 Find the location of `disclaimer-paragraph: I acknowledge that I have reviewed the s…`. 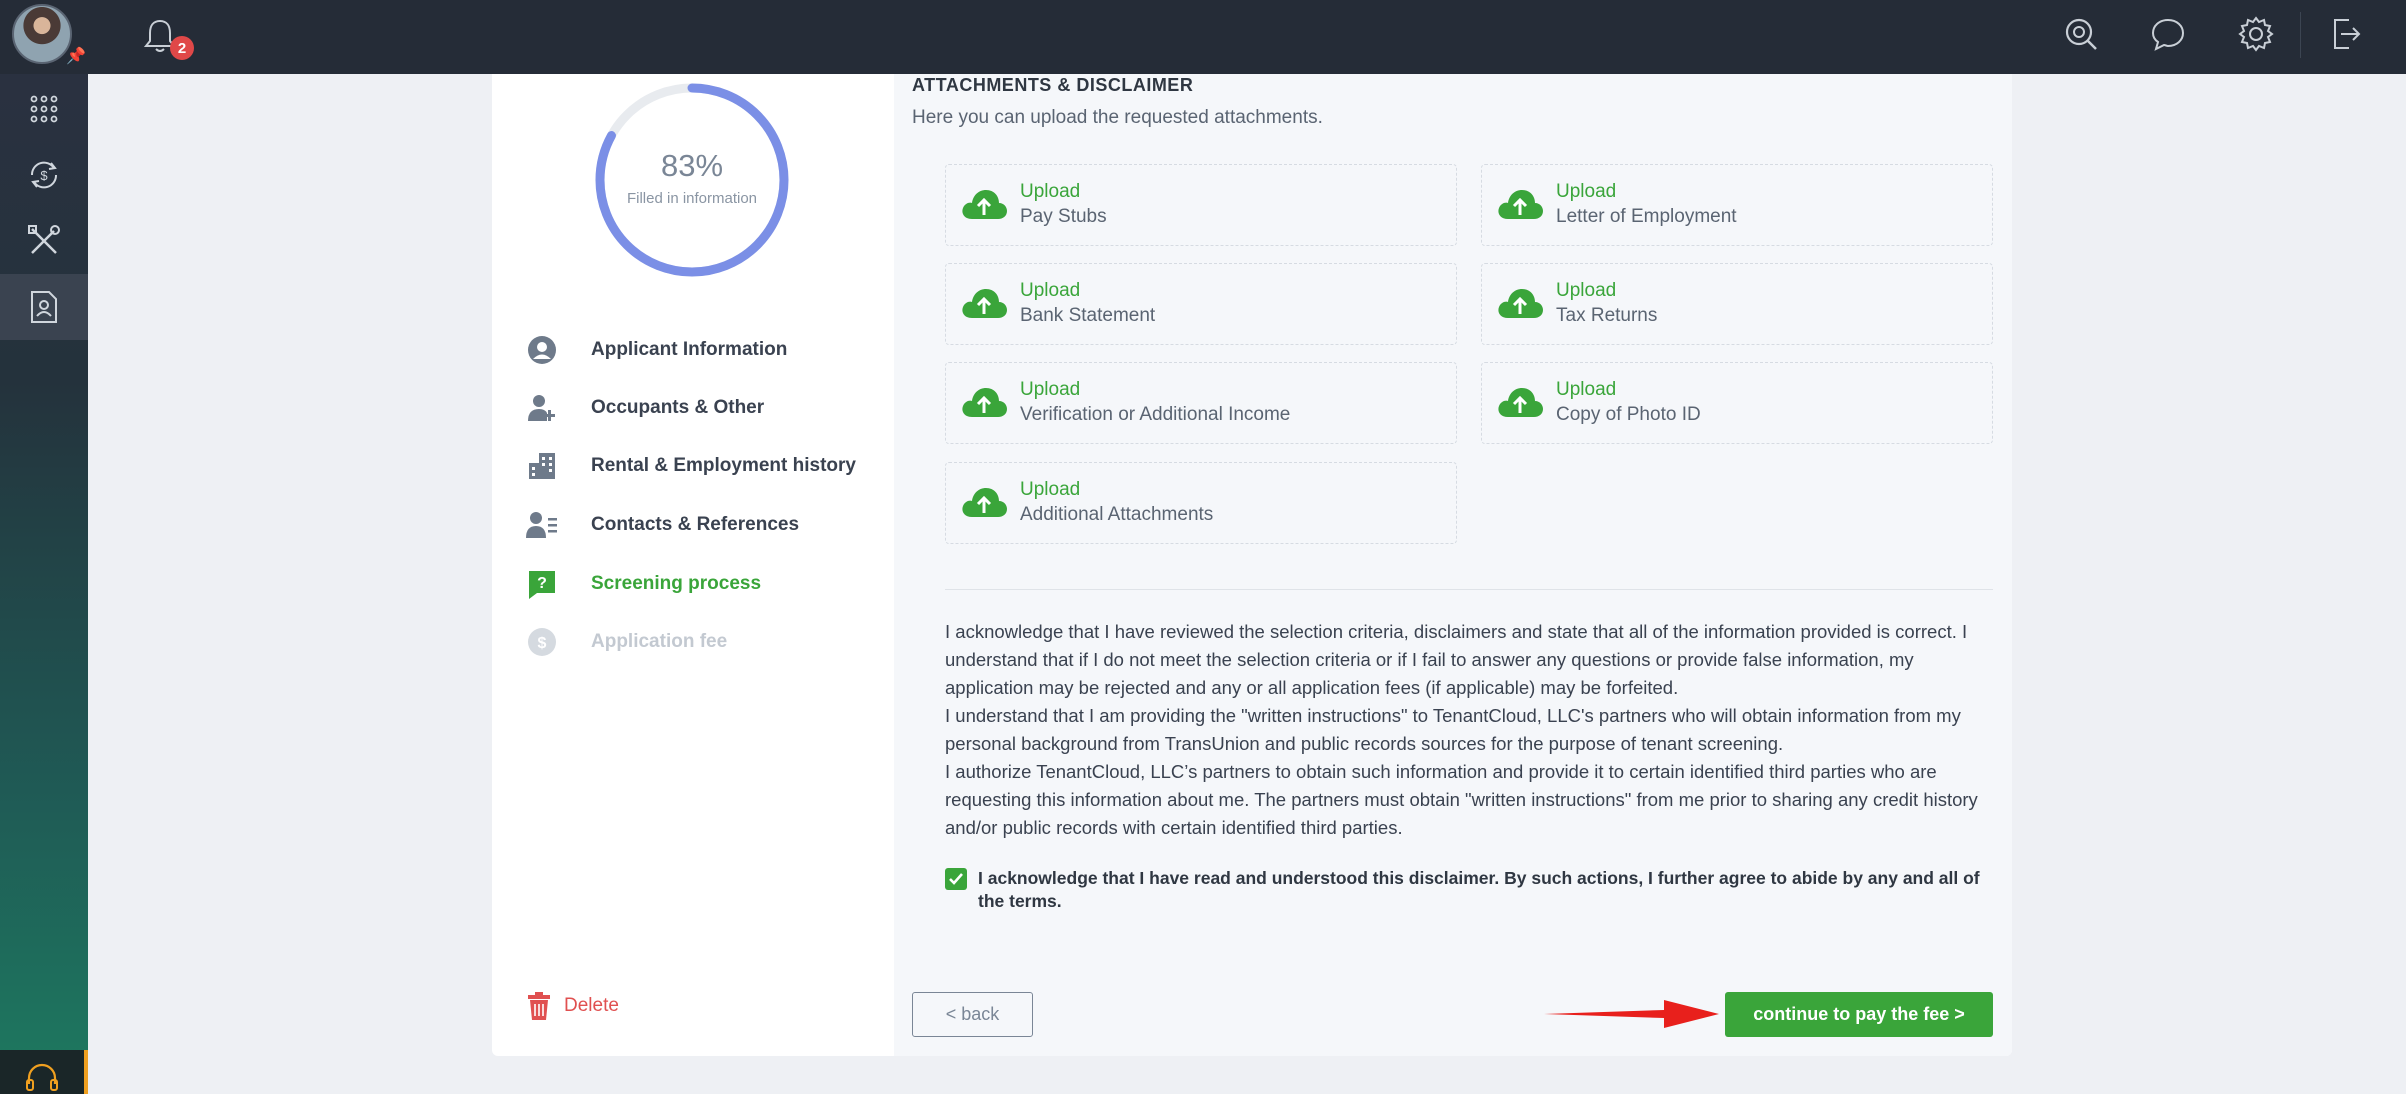

disclaimer-paragraph: I acknowledge that I have reviewed the s… is located at coordinates (1456, 659).